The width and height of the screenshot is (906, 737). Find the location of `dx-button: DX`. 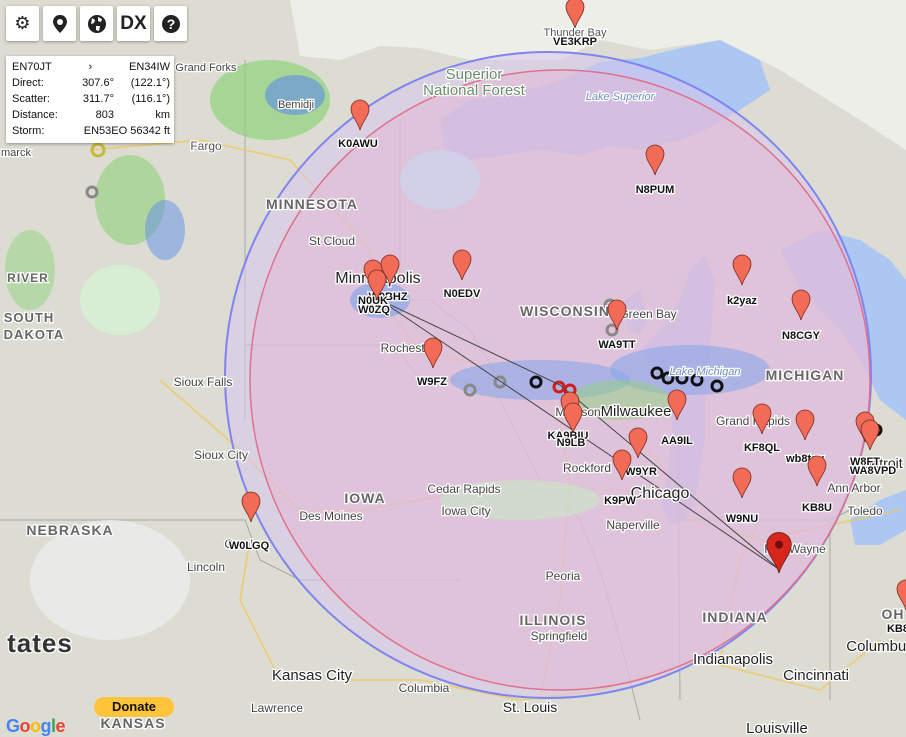

dx-button: DX is located at coordinates (133, 23).